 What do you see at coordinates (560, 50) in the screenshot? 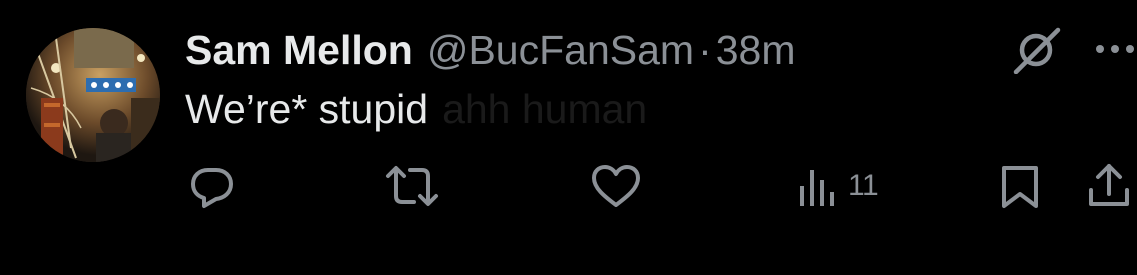
I see `user-handle: @BucFanSam` at bounding box center [560, 50].